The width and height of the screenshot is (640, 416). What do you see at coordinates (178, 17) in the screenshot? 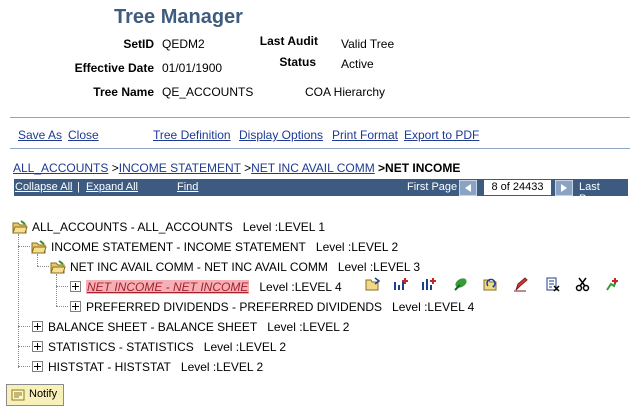
I see `page-title: Tree Manager` at bounding box center [178, 17].